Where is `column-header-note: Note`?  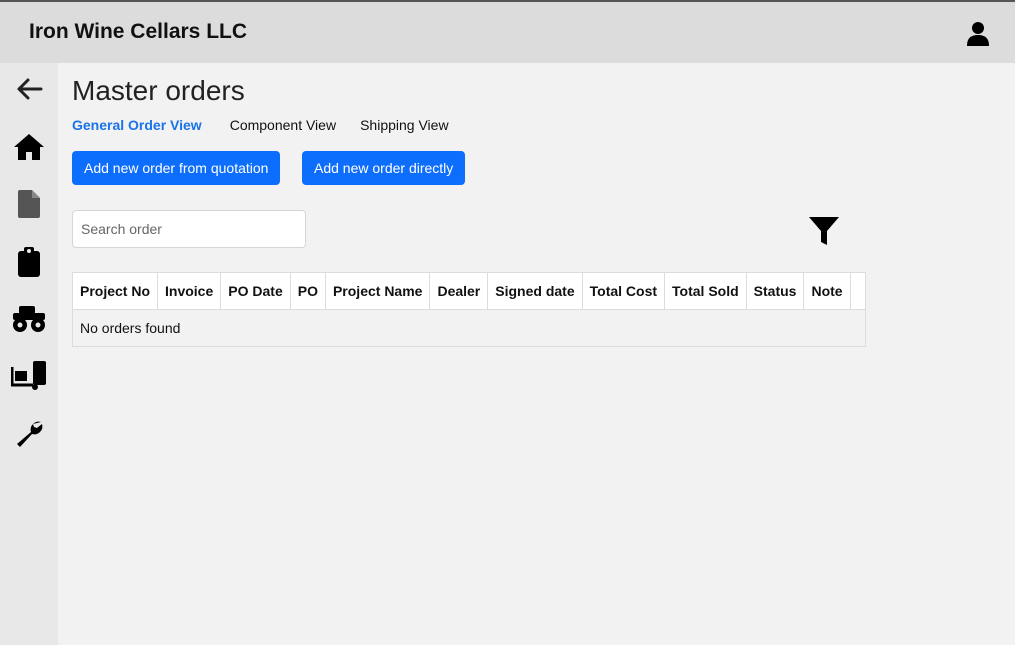 column-header-note: Note is located at coordinates (827, 291).